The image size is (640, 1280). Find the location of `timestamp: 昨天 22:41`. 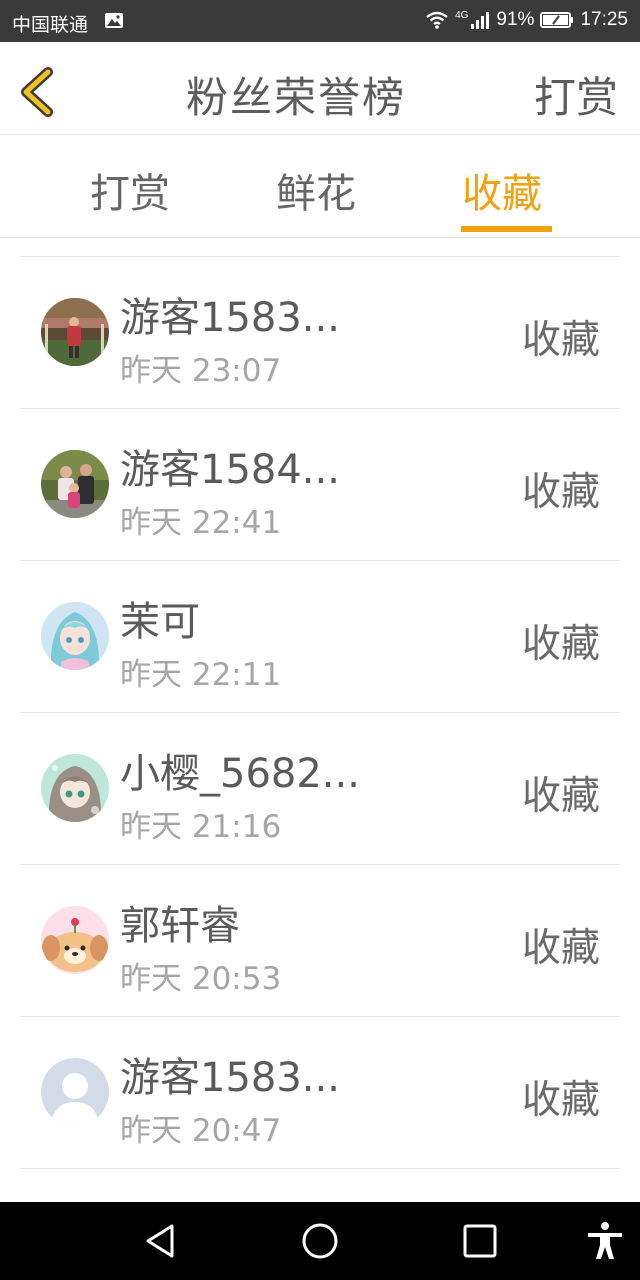

timestamp: 昨天 22:41 is located at coordinates (201, 523).